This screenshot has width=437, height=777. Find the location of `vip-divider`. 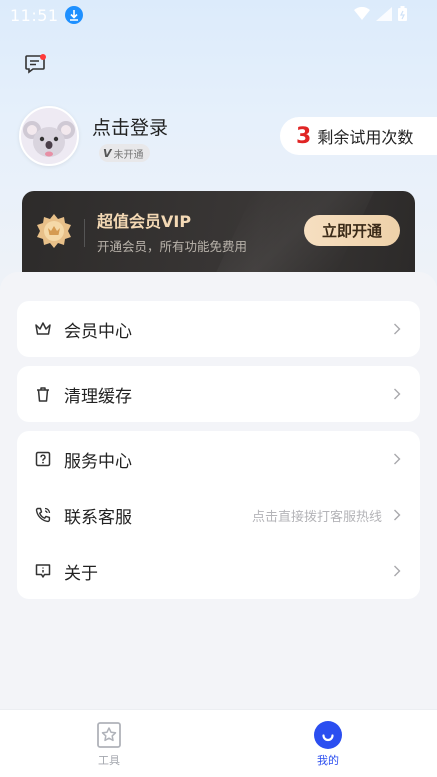

vip-divider is located at coordinates (84, 233).